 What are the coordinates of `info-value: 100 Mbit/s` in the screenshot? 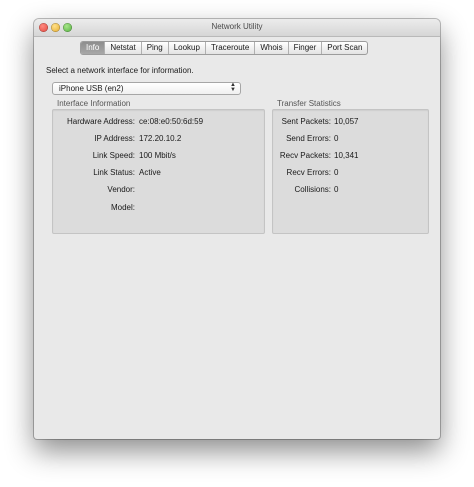 It's located at (157, 155).